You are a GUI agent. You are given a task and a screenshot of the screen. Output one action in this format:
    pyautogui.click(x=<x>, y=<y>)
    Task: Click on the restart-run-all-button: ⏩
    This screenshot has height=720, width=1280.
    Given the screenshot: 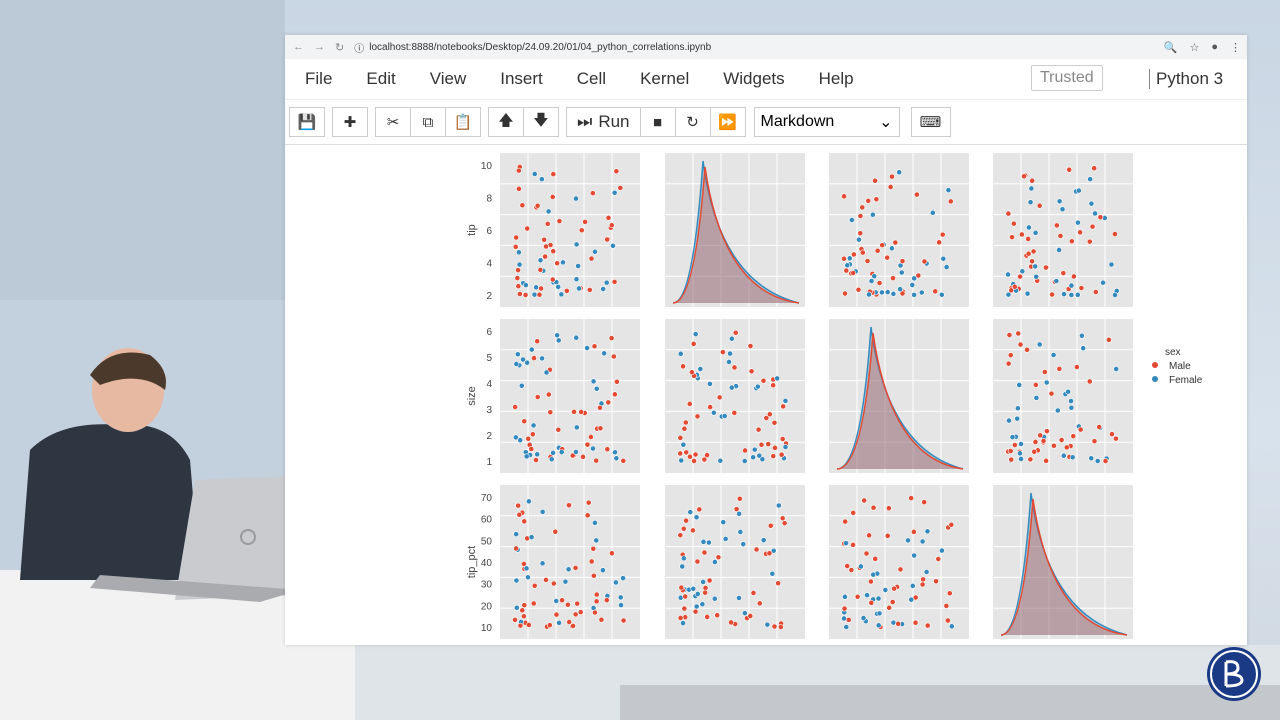 What is the action you would take?
    pyautogui.click(x=727, y=122)
    